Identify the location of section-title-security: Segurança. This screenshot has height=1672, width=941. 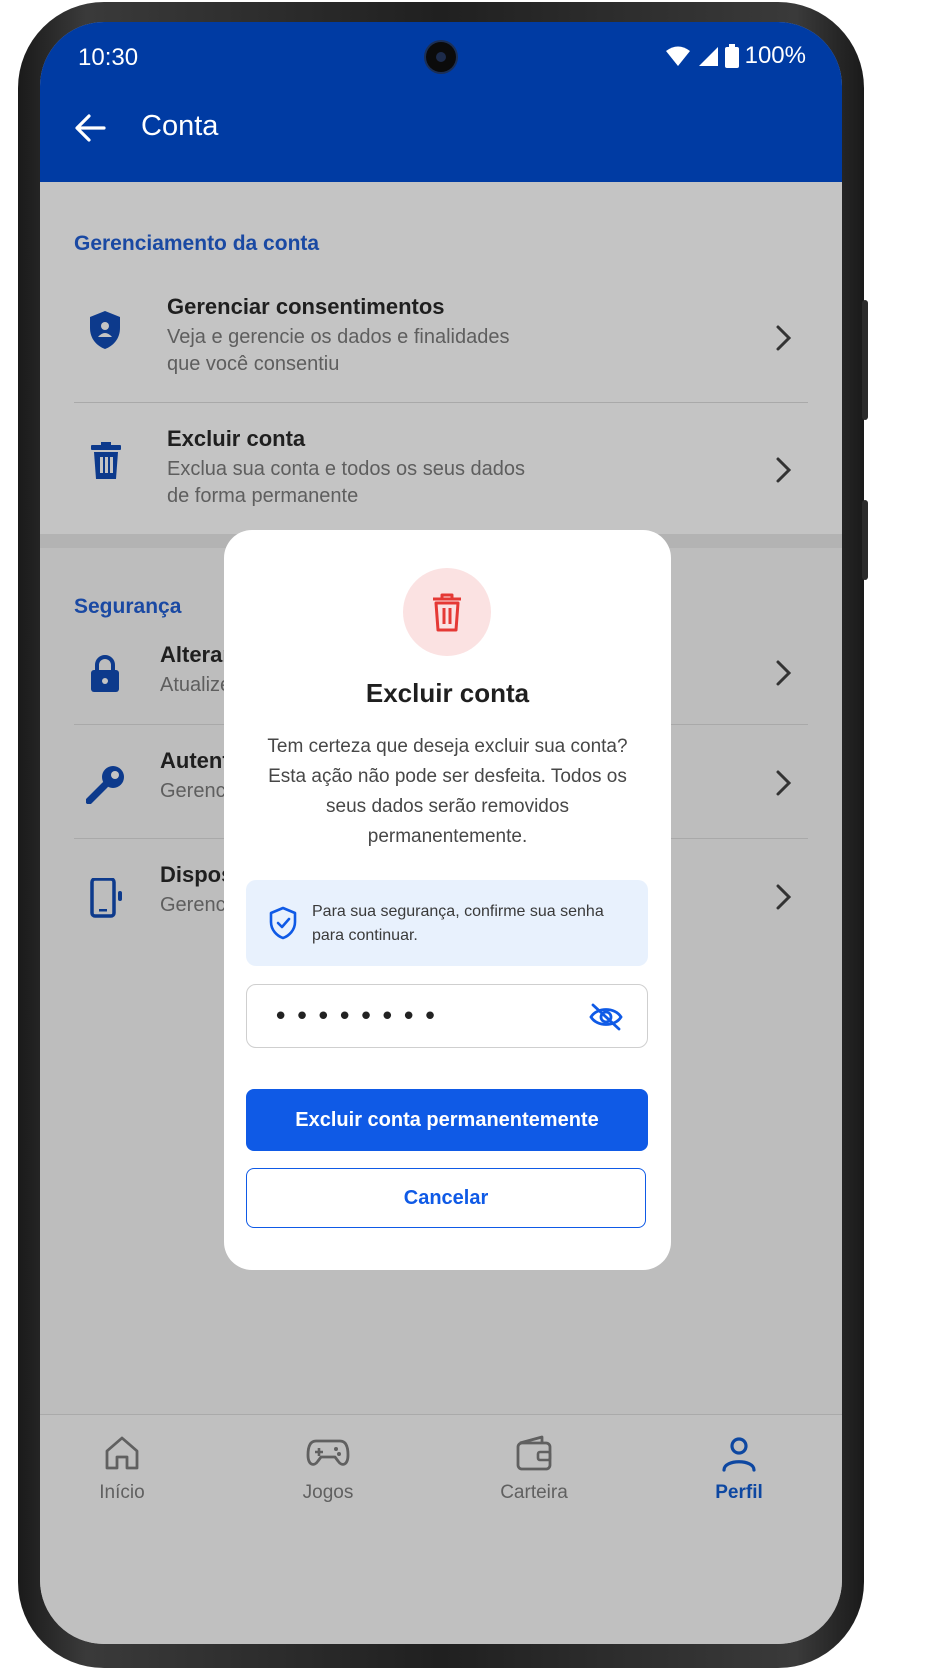
(128, 606).